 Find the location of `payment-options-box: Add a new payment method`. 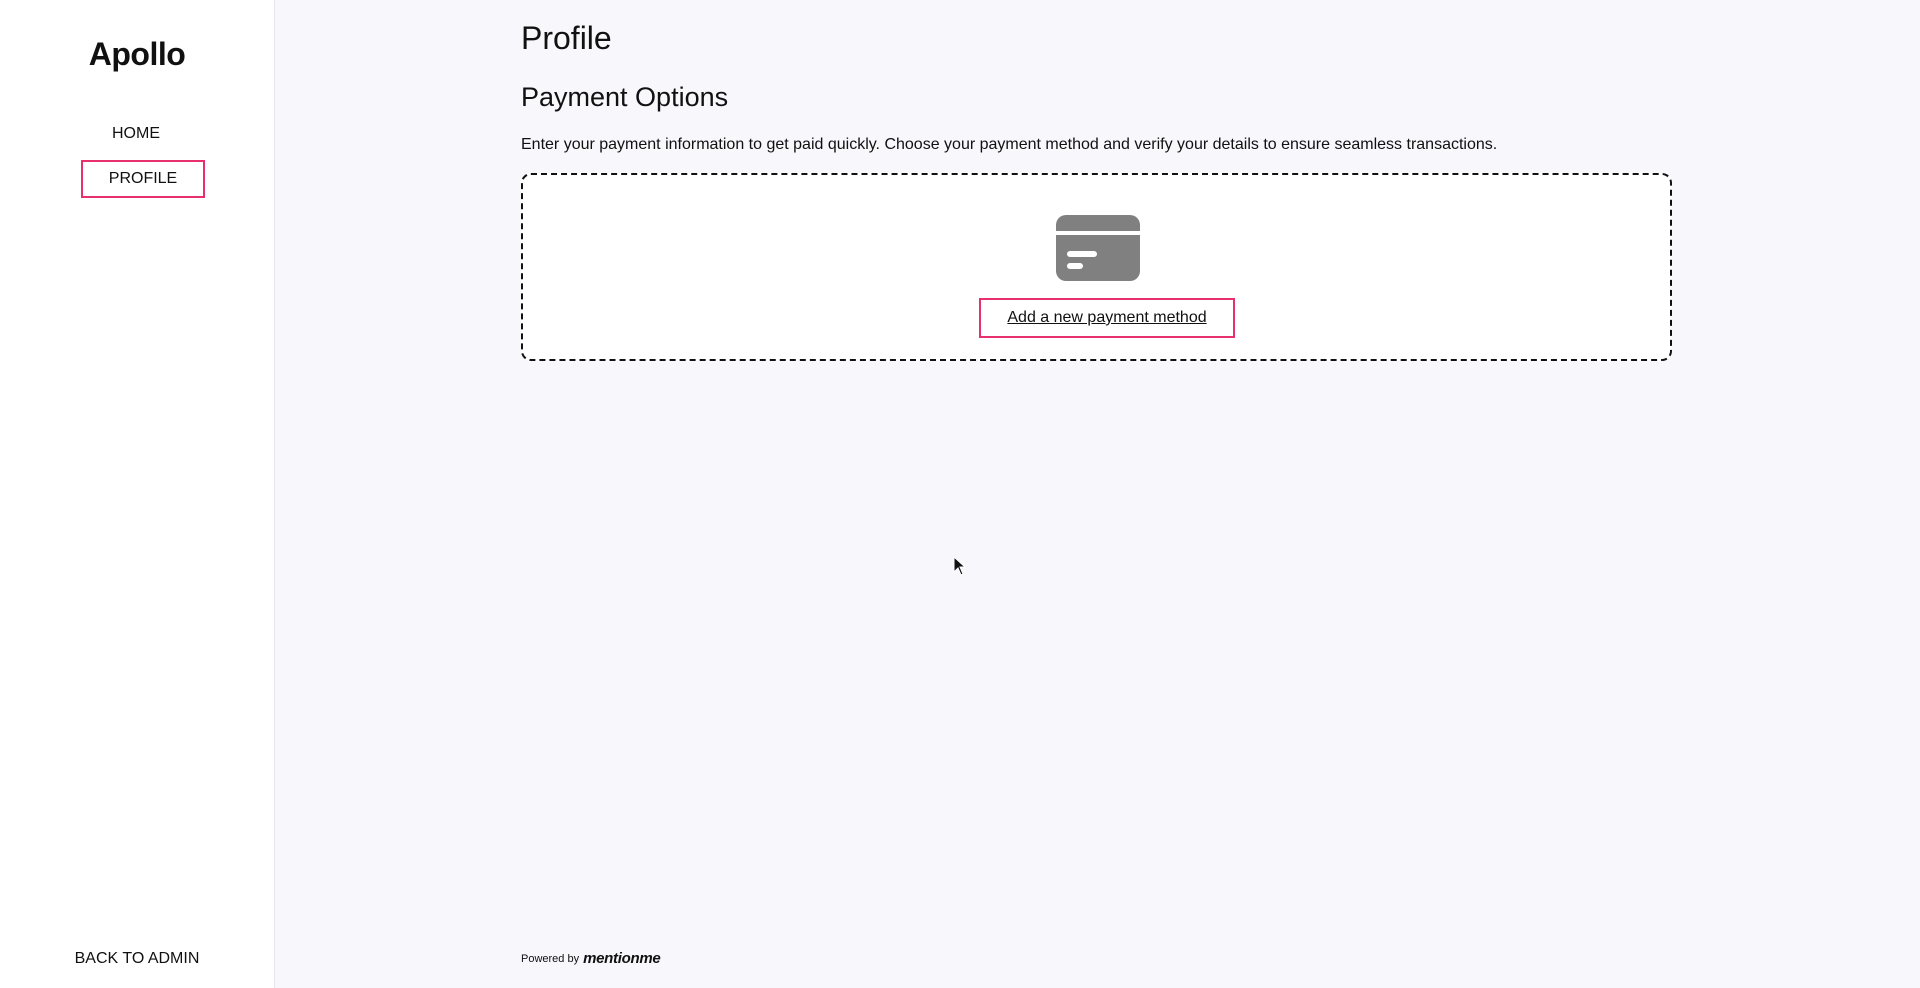

payment-options-box: Add a new payment method is located at coordinates (1096, 267).